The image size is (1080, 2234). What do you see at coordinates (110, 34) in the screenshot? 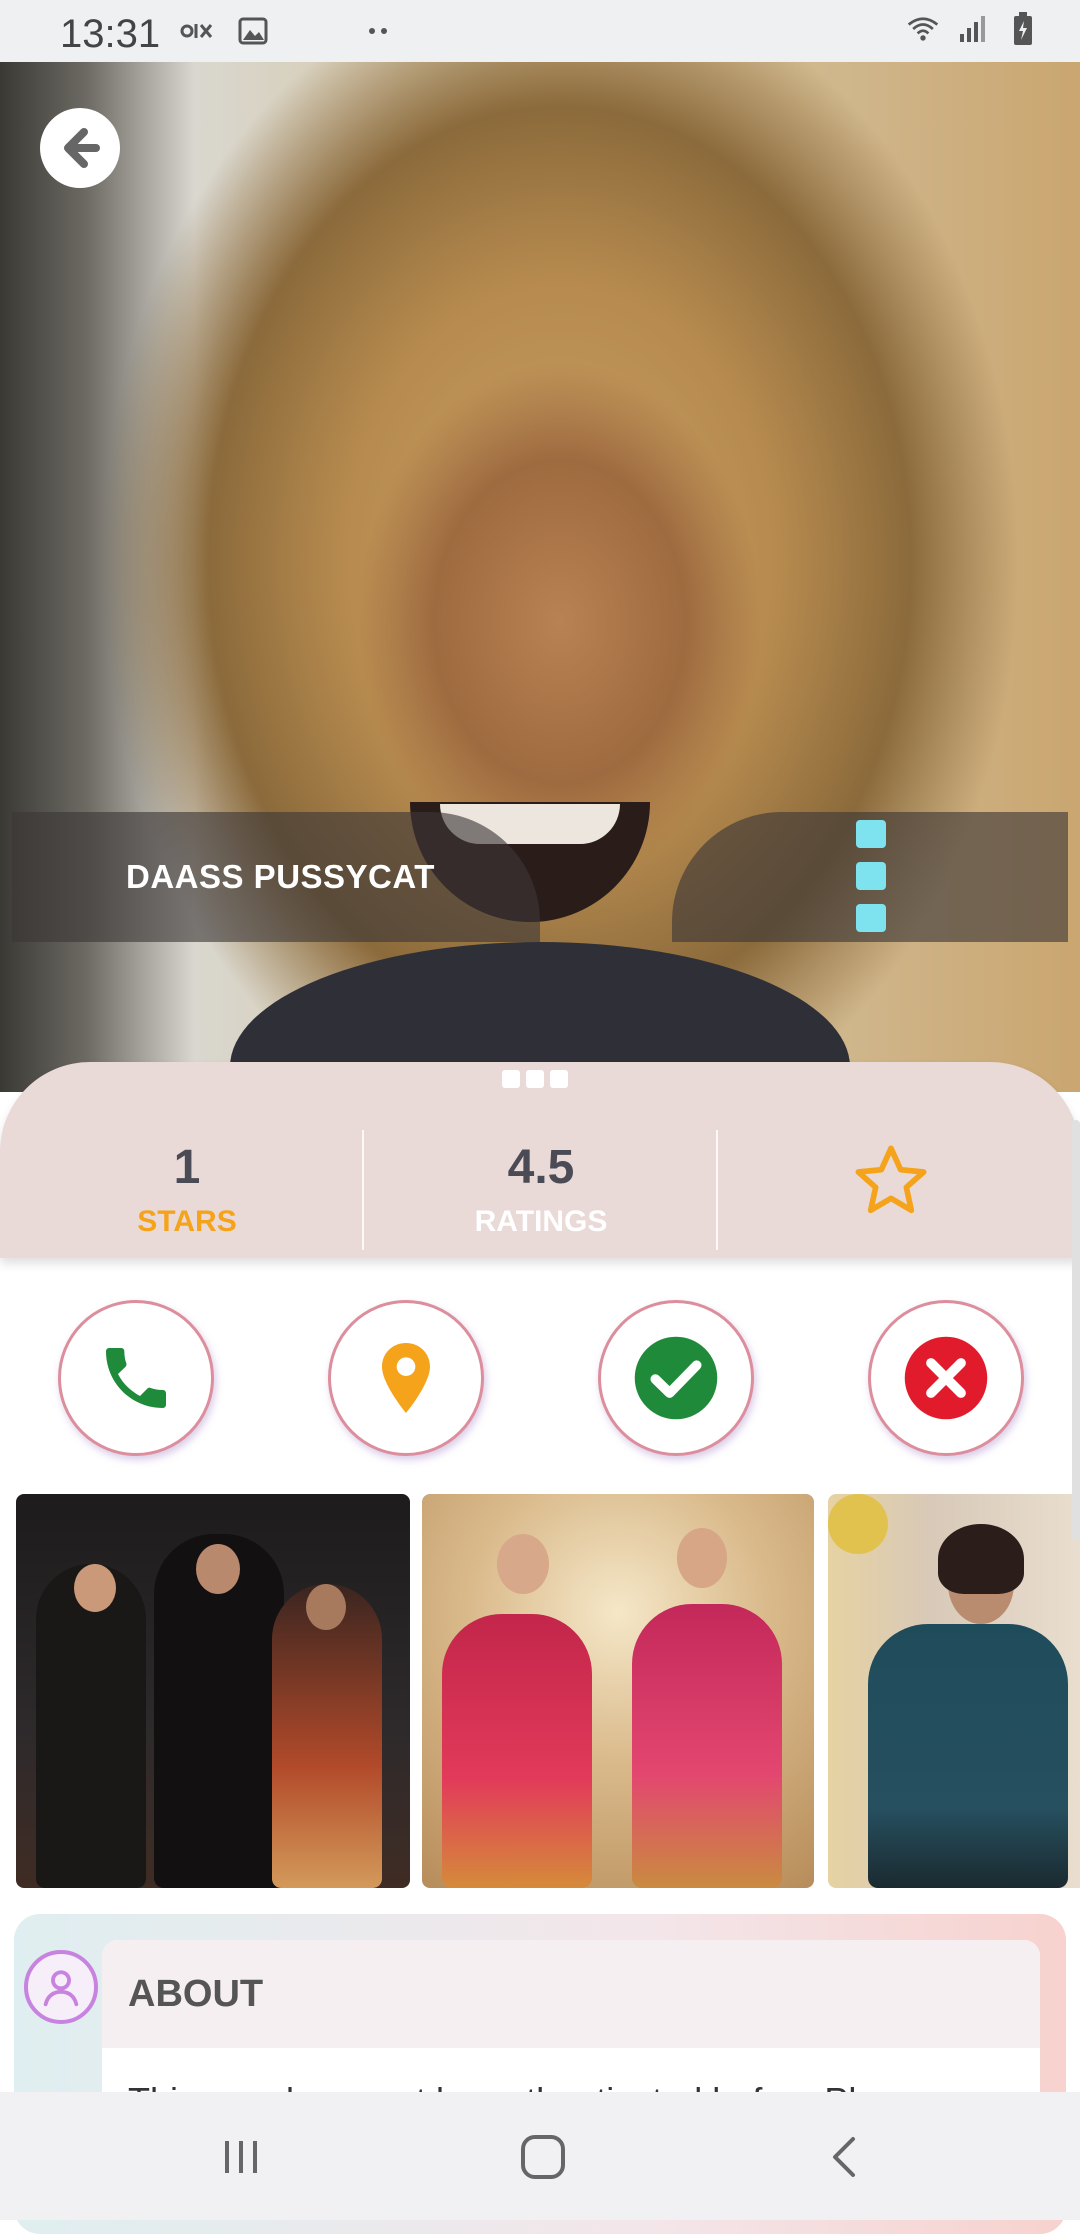
I see `status-time: 13:31` at bounding box center [110, 34].